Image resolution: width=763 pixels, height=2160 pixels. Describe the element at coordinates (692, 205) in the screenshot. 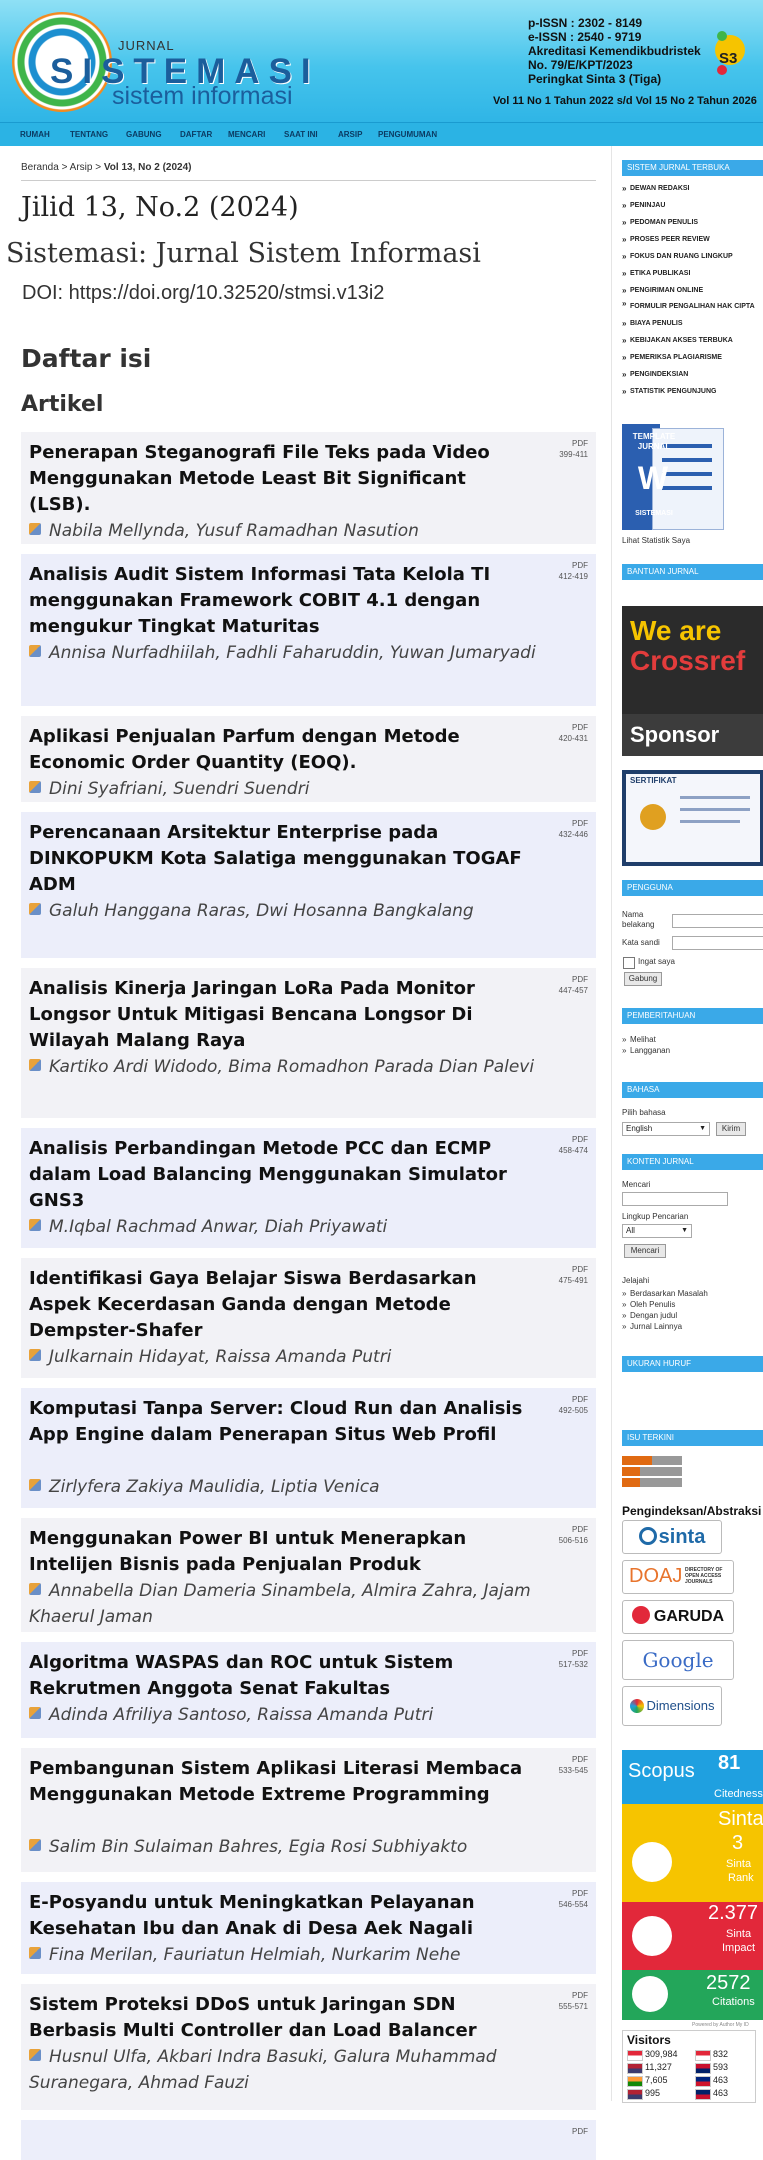

I see `sidebar-menu-item: PENINJAU` at that location.